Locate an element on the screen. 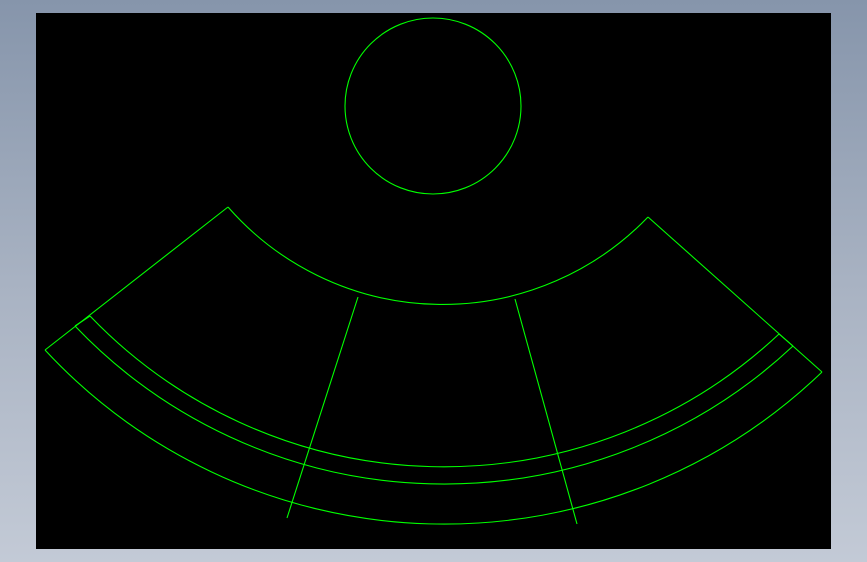  right-inner-cap is located at coordinates (786, 340).